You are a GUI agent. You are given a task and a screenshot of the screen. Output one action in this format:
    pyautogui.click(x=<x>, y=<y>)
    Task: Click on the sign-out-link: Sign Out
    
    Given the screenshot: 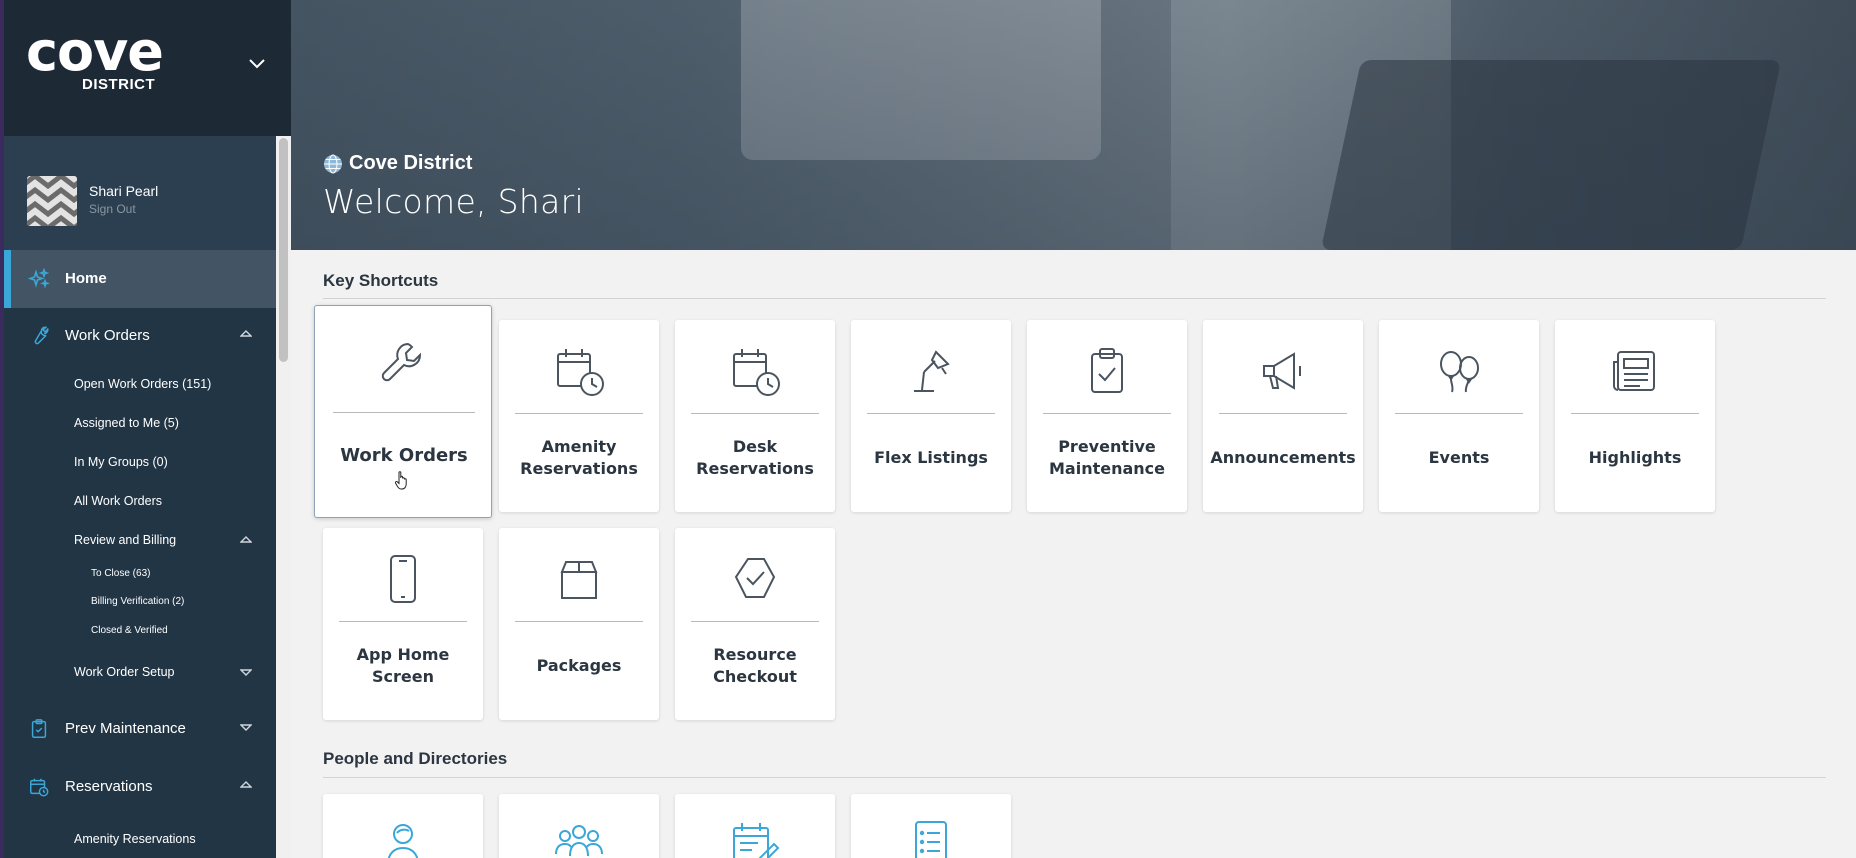 What is the action you would take?
    pyautogui.click(x=112, y=209)
    